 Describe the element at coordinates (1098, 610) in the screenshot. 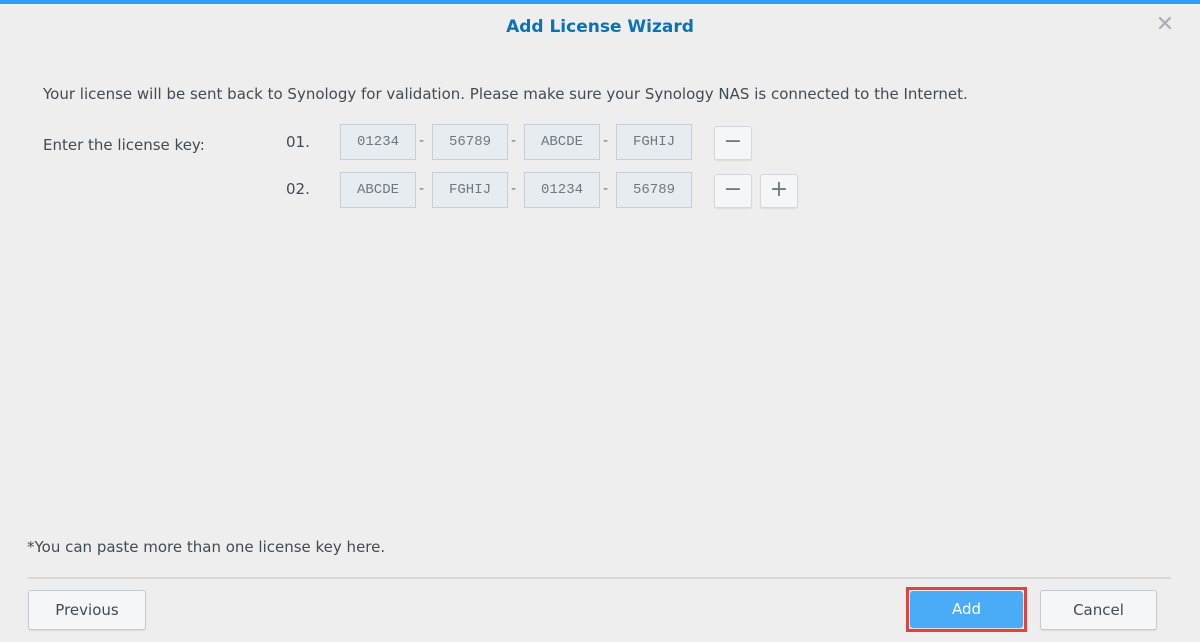

I see `cancel-button: Cancel` at that location.